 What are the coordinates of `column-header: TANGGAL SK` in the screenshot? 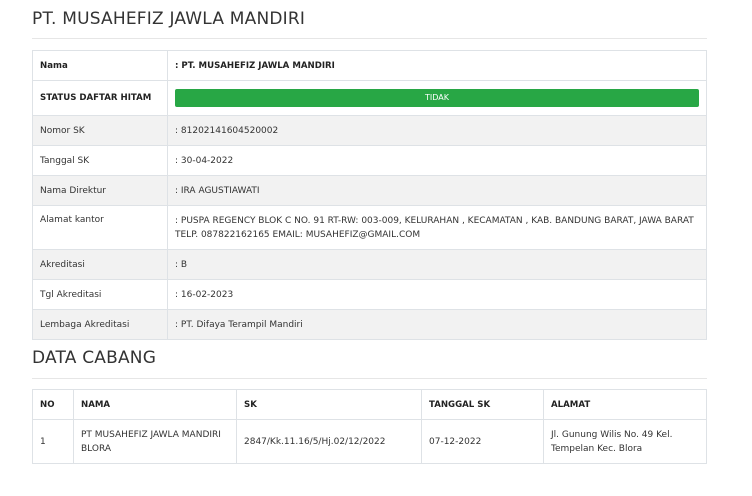 It's located at (482, 404).